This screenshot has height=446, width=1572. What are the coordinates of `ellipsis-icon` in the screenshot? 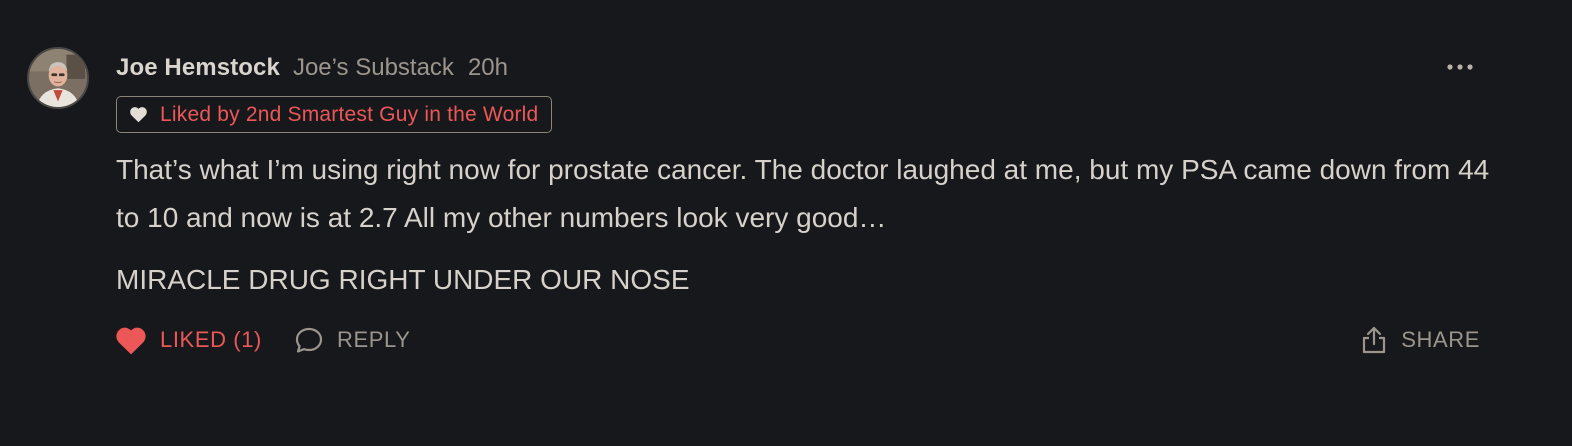 It's located at (1460, 67).